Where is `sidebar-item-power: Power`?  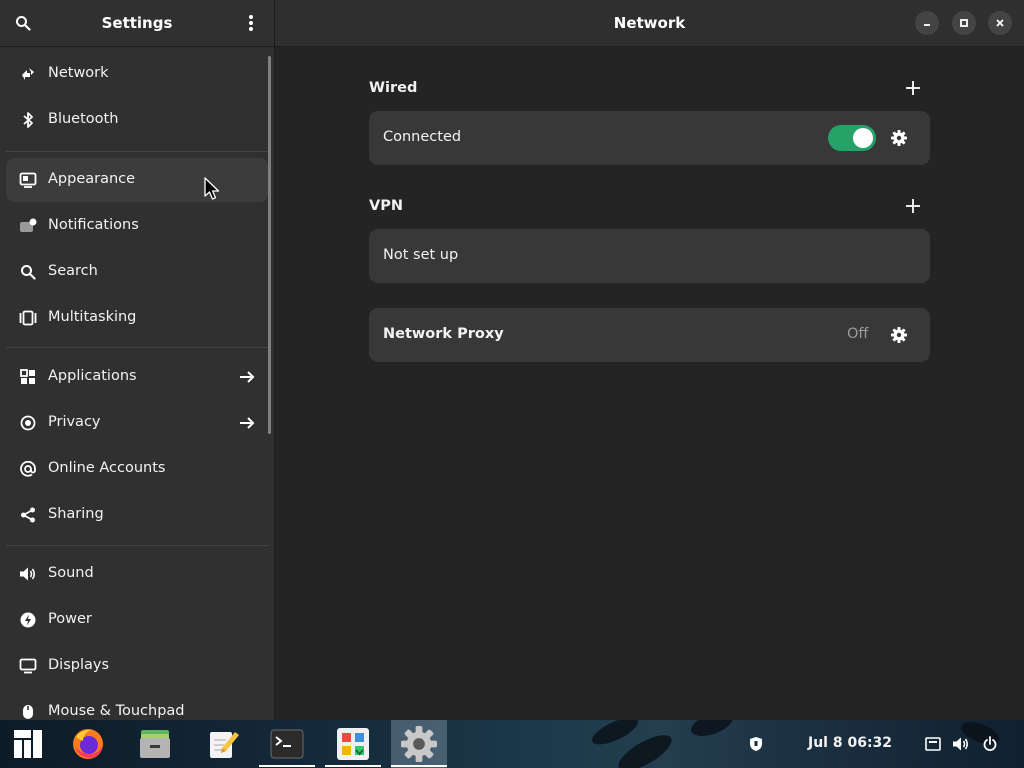
sidebar-item-power: Power is located at coordinates (137, 620).